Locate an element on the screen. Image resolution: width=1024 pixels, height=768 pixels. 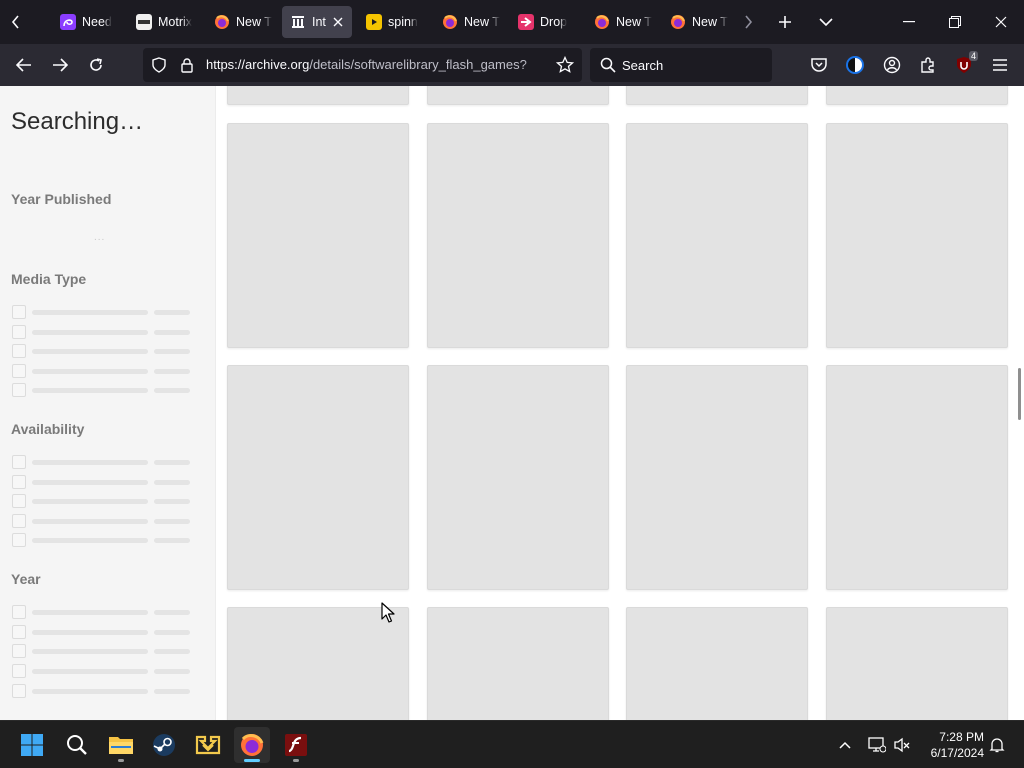
arrow-right-icon is located at coordinates (60, 65).